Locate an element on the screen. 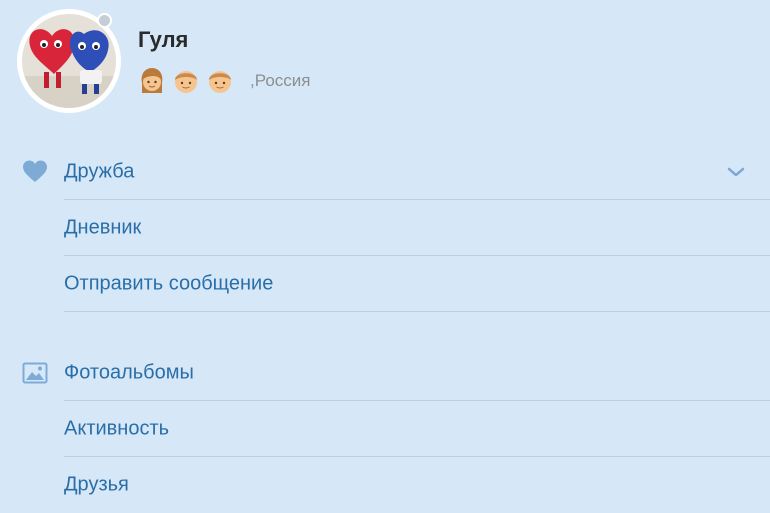 This screenshot has width=770, height=513. menu-item-send-message: Отправить сообщение is located at coordinates (385, 284).